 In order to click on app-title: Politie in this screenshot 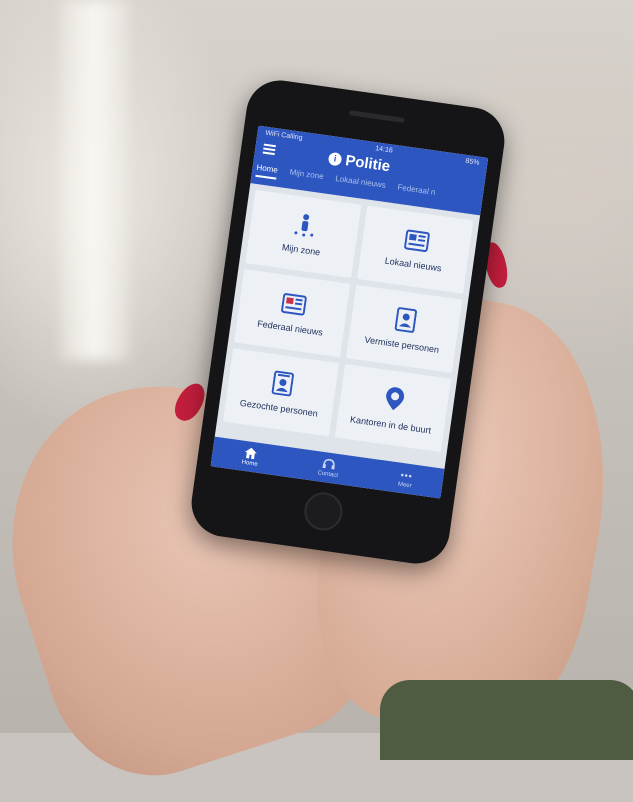, I will do `click(368, 164)`.